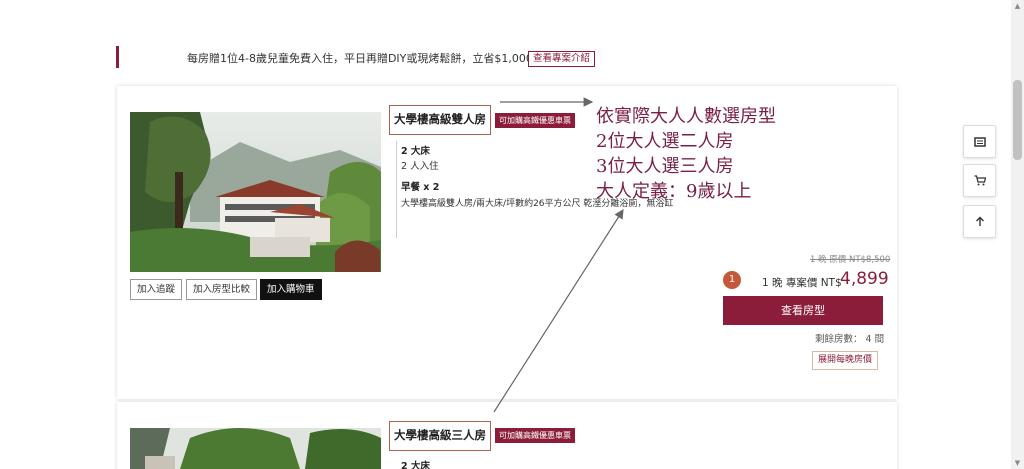 The height and width of the screenshot is (469, 1024). I want to click on add-compare-button: 加入房型比較, so click(222, 289).